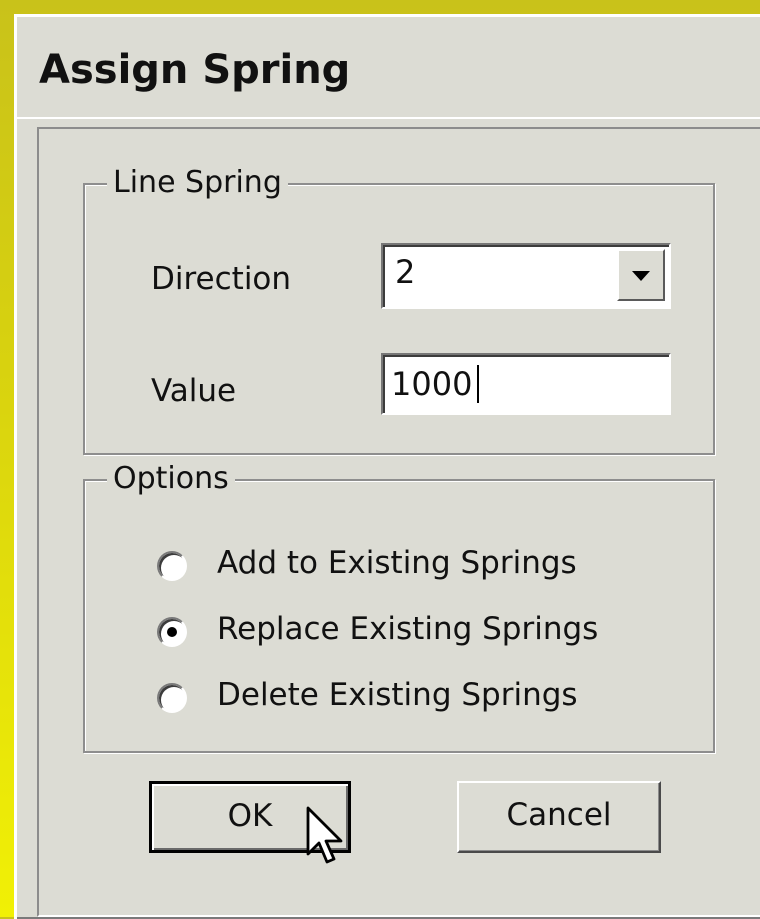  I want to click on radio-delete-existing: Delete Existing Springs, so click(417, 699).